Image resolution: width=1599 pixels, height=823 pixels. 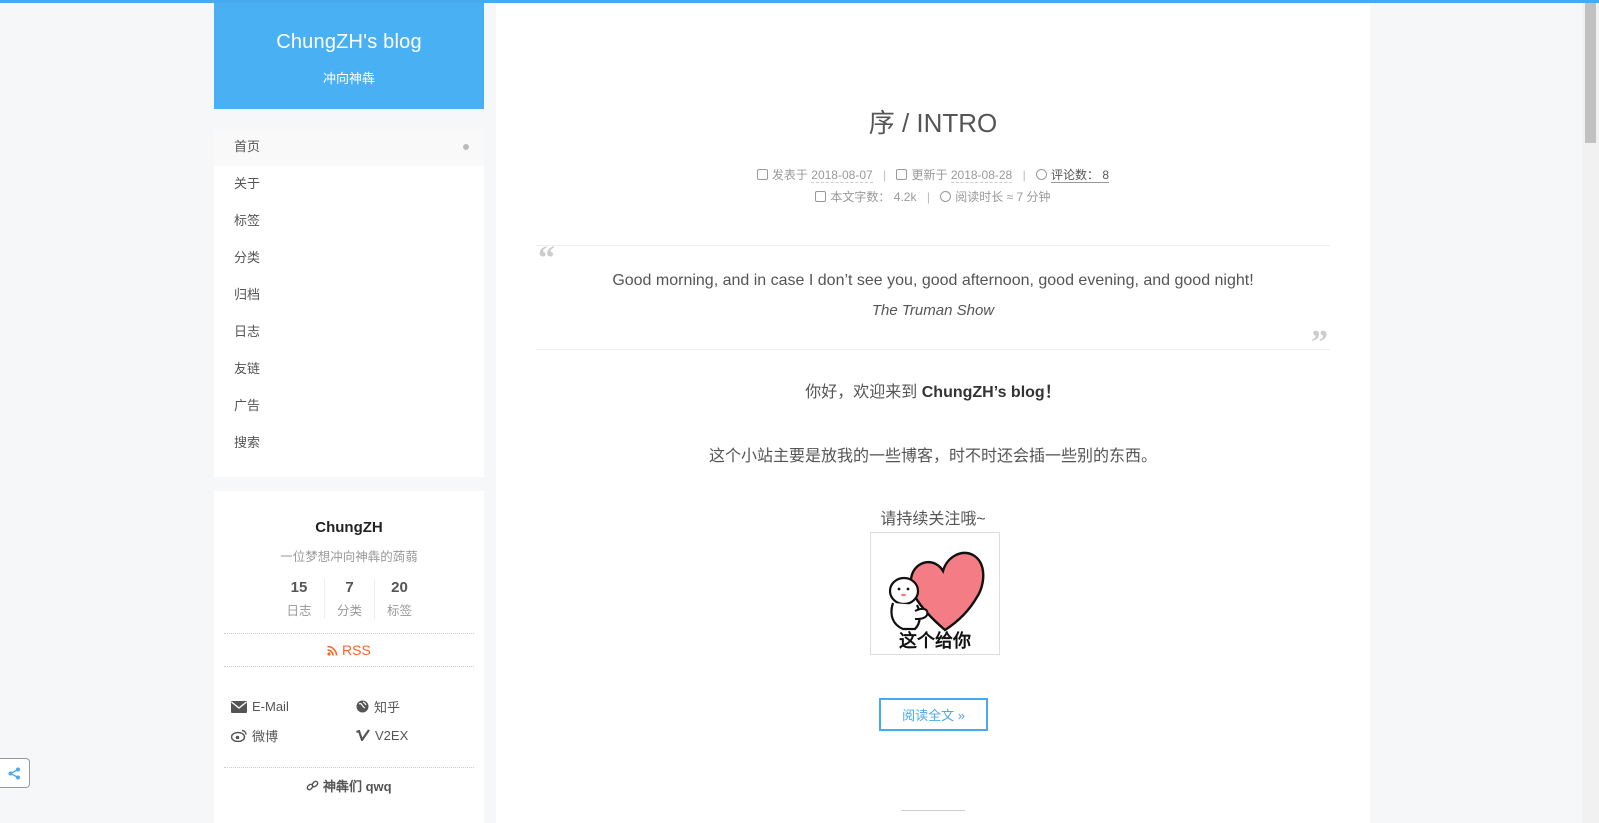 What do you see at coordinates (1080, 175) in the screenshot?
I see `comments-count-link: 评论数： 8` at bounding box center [1080, 175].